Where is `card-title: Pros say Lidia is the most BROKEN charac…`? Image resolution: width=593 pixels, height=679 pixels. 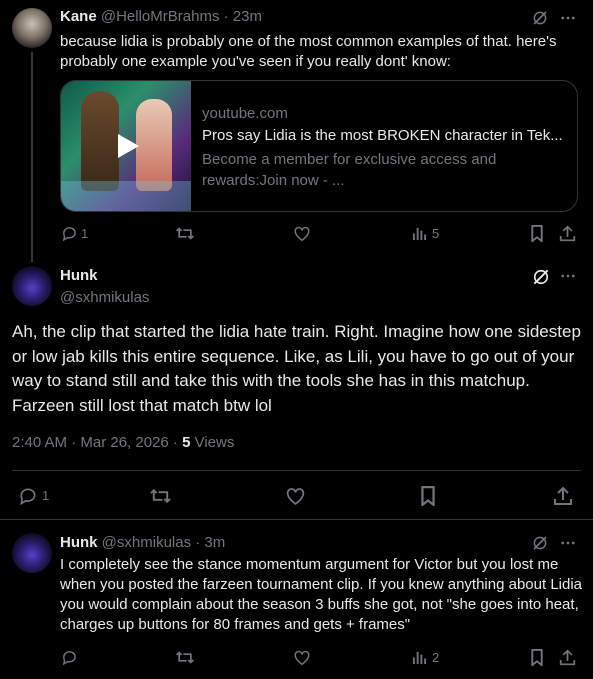 card-title: Pros say Lidia is the most BROKEN charac… is located at coordinates (386, 135).